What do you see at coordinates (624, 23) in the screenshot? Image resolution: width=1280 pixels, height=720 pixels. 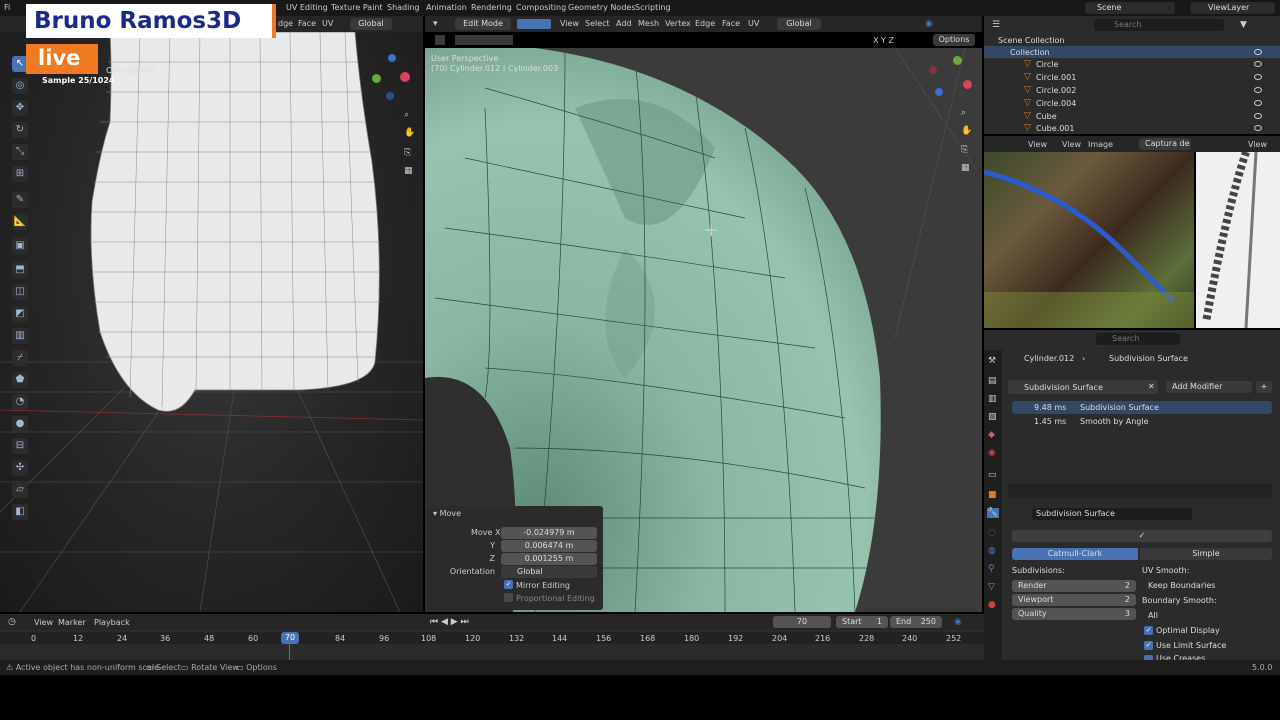 I see `add-menu: Add` at bounding box center [624, 23].